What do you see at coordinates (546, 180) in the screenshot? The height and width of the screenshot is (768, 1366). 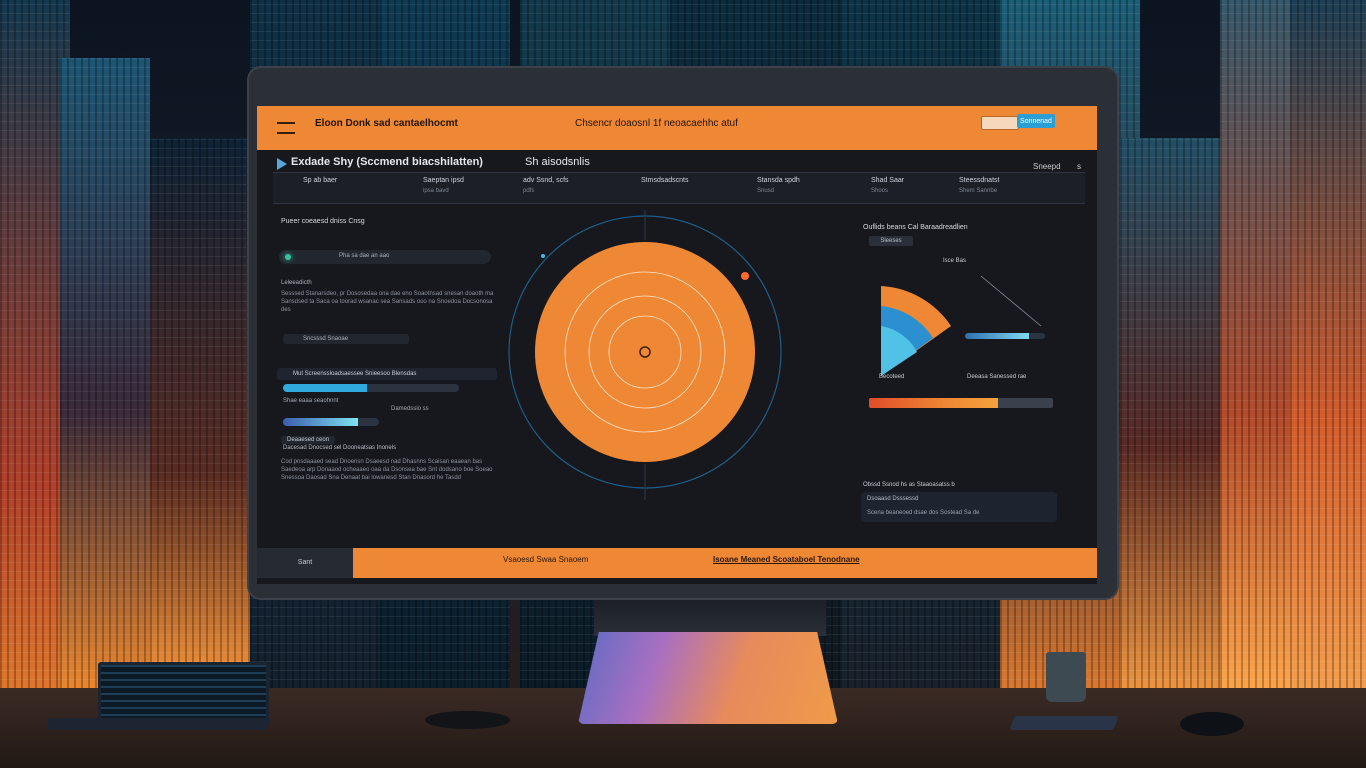 I see `stat-value: adv Ssnd, scfs` at bounding box center [546, 180].